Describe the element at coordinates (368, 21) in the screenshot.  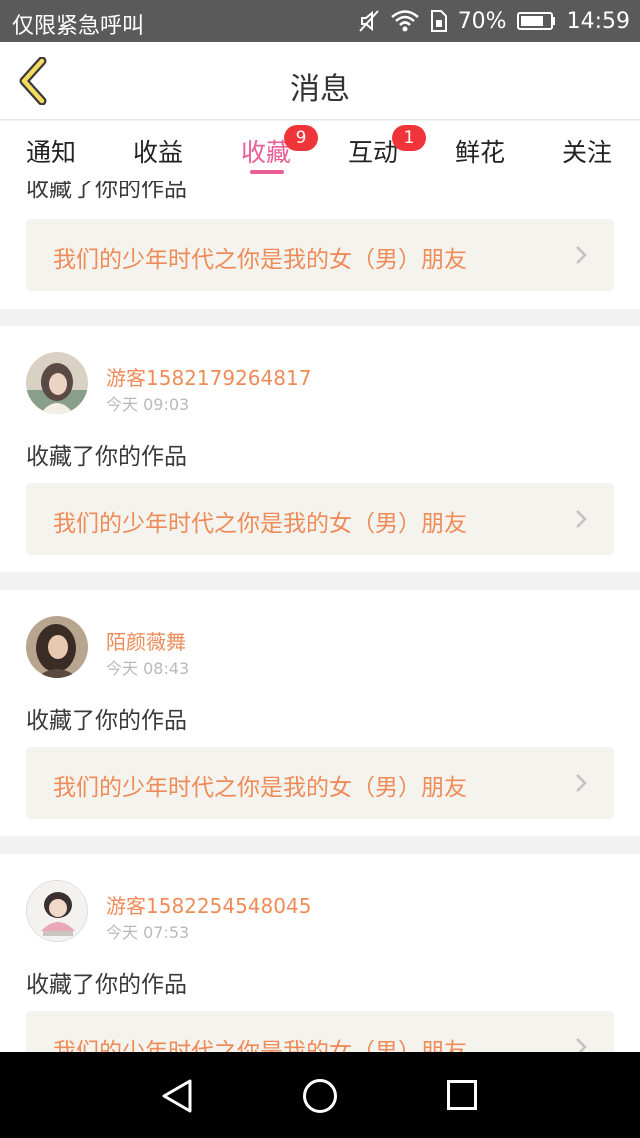
I see `mute-icon` at that location.